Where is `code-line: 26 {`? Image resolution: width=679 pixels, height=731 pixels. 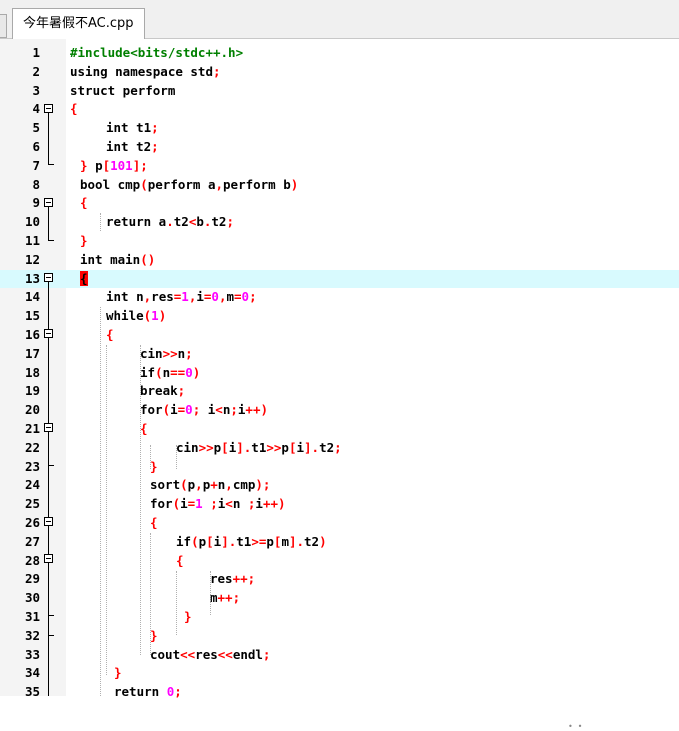
code-line: 26 { is located at coordinates (339, 523).